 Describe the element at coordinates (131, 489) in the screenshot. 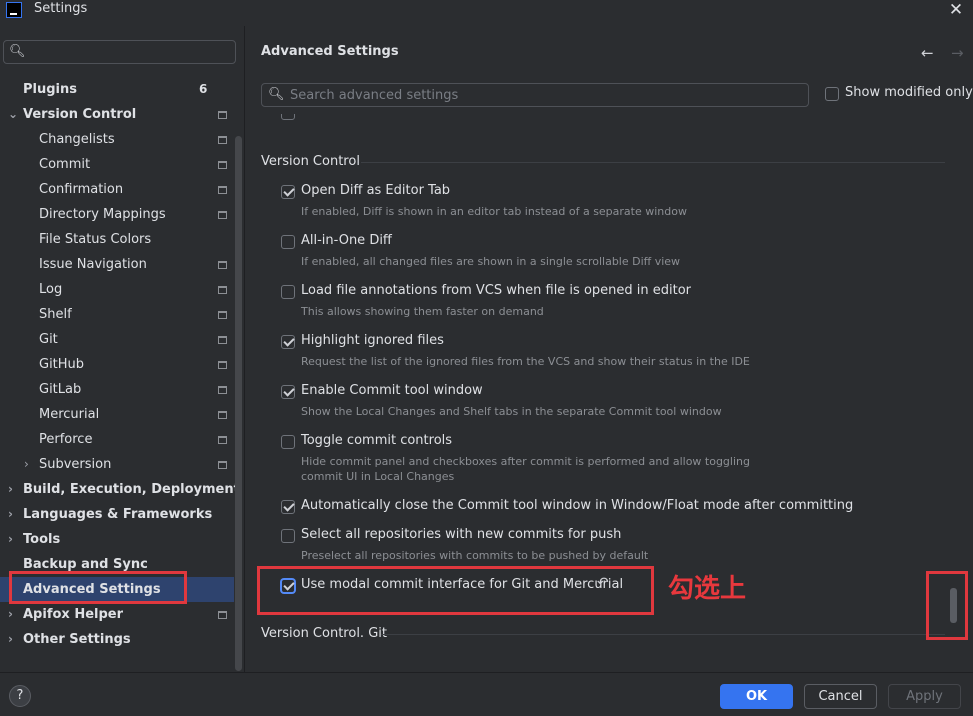

I see `sidebar-item-label: Build, Execution, Deployment` at that location.